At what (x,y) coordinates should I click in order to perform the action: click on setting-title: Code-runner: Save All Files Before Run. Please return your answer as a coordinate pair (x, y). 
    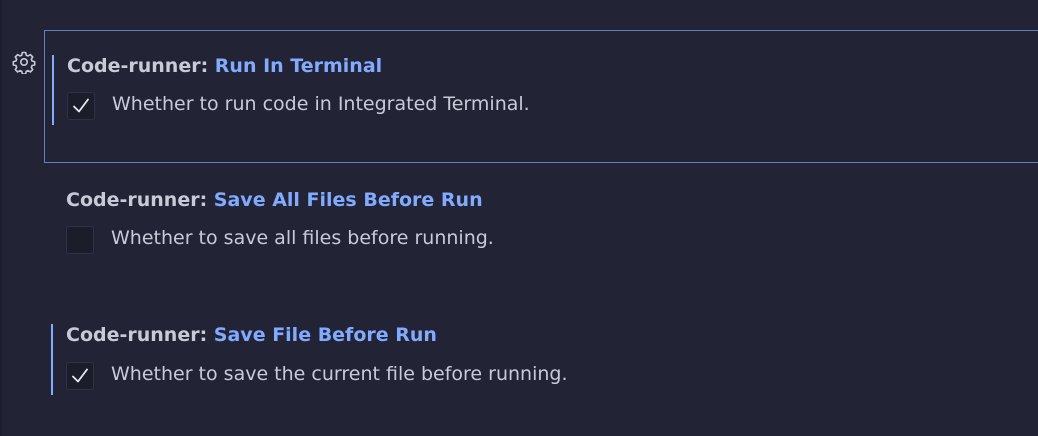
    Looking at the image, I should click on (274, 200).